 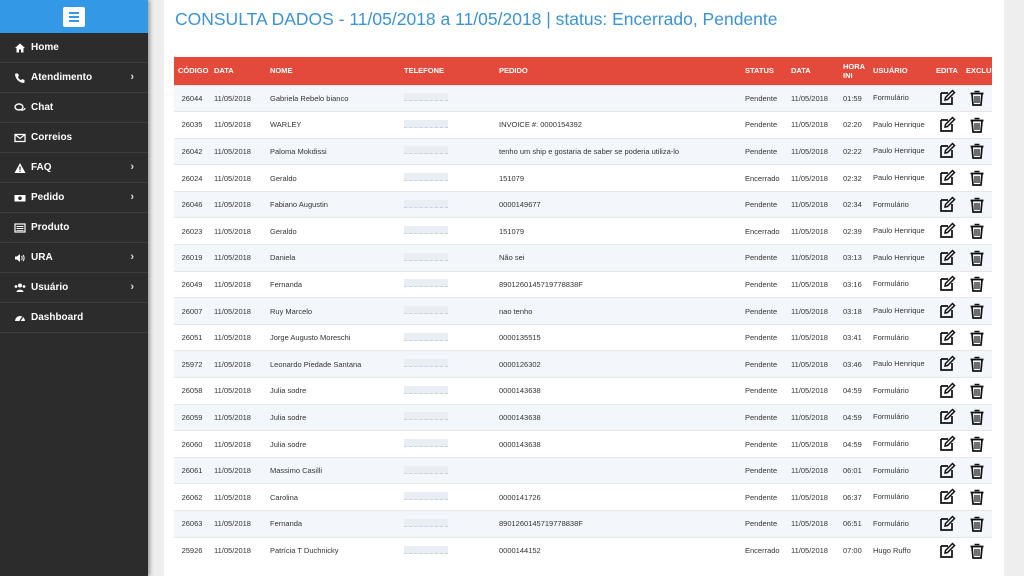 What do you see at coordinates (74, 108) in the screenshot?
I see `sidebar-item-chat: Chat` at bounding box center [74, 108].